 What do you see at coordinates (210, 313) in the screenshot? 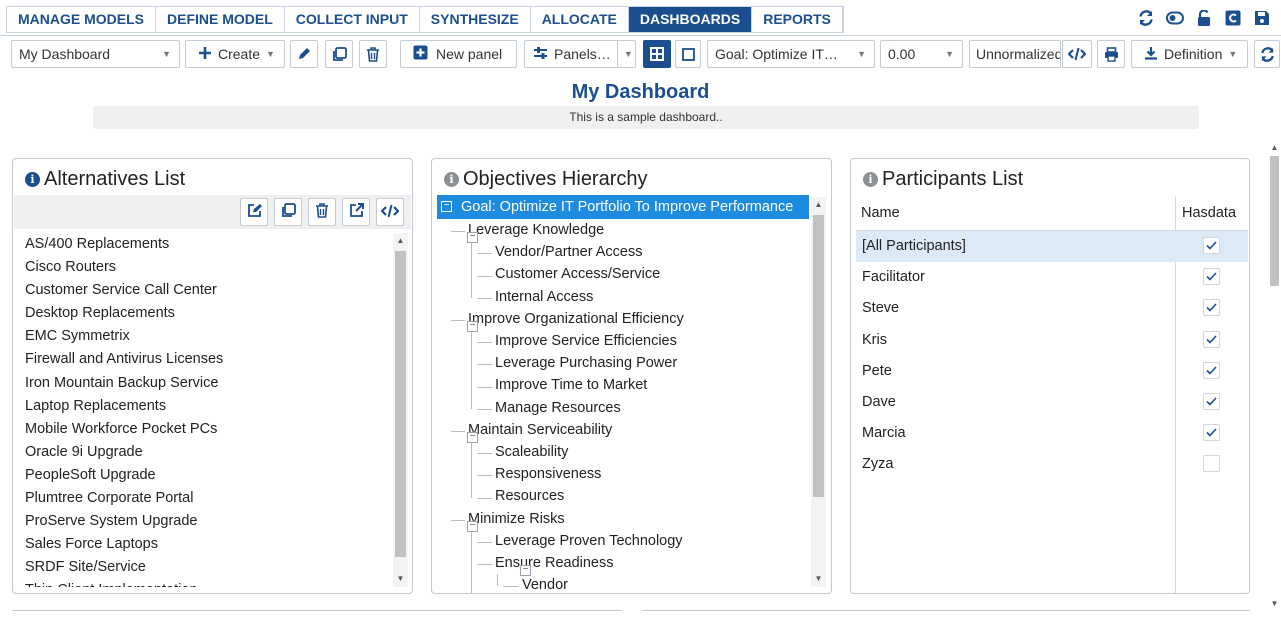
I see `alternative-item: Desktop Replacements` at bounding box center [210, 313].